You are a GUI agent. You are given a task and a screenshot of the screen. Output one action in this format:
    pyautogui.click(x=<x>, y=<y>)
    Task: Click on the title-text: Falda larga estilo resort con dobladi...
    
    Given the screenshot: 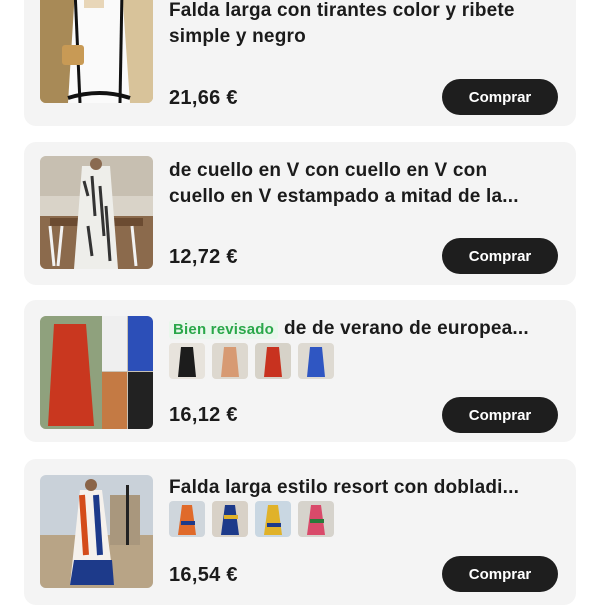 What is the action you would take?
    pyautogui.click(x=344, y=487)
    